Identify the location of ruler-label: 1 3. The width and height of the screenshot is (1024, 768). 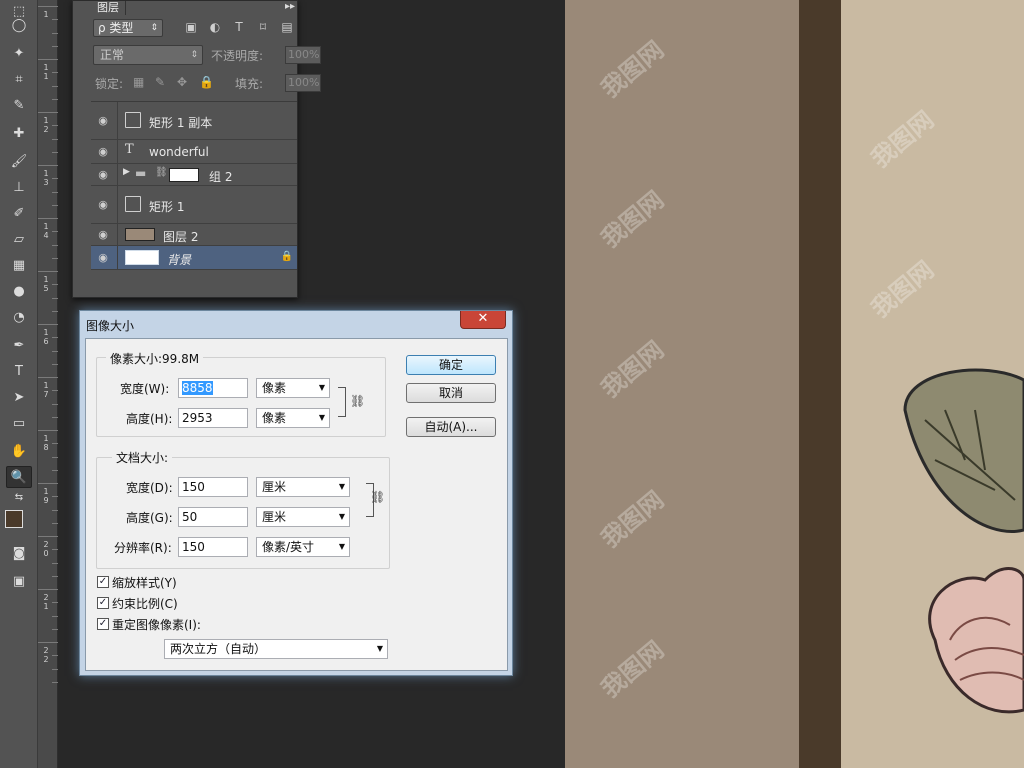
(46, 178).